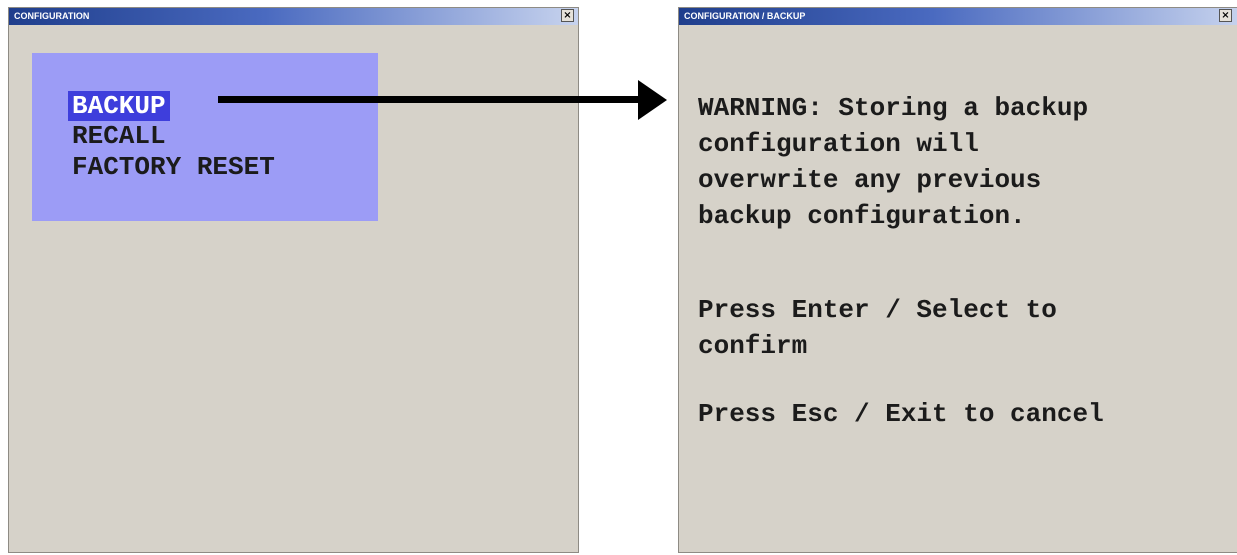 Image resolution: width=1237 pixels, height=555 pixels. What do you see at coordinates (293, 16) in the screenshot?
I see `configuration-titlebar: CONFIGURATION ×` at bounding box center [293, 16].